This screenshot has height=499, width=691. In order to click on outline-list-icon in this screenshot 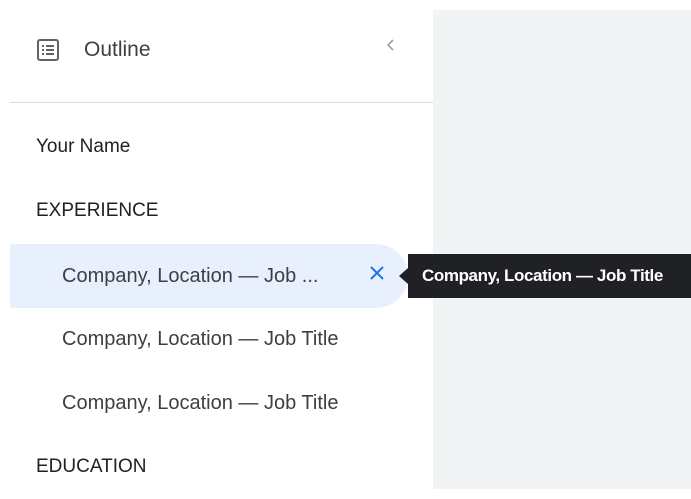, I will do `click(48, 50)`.